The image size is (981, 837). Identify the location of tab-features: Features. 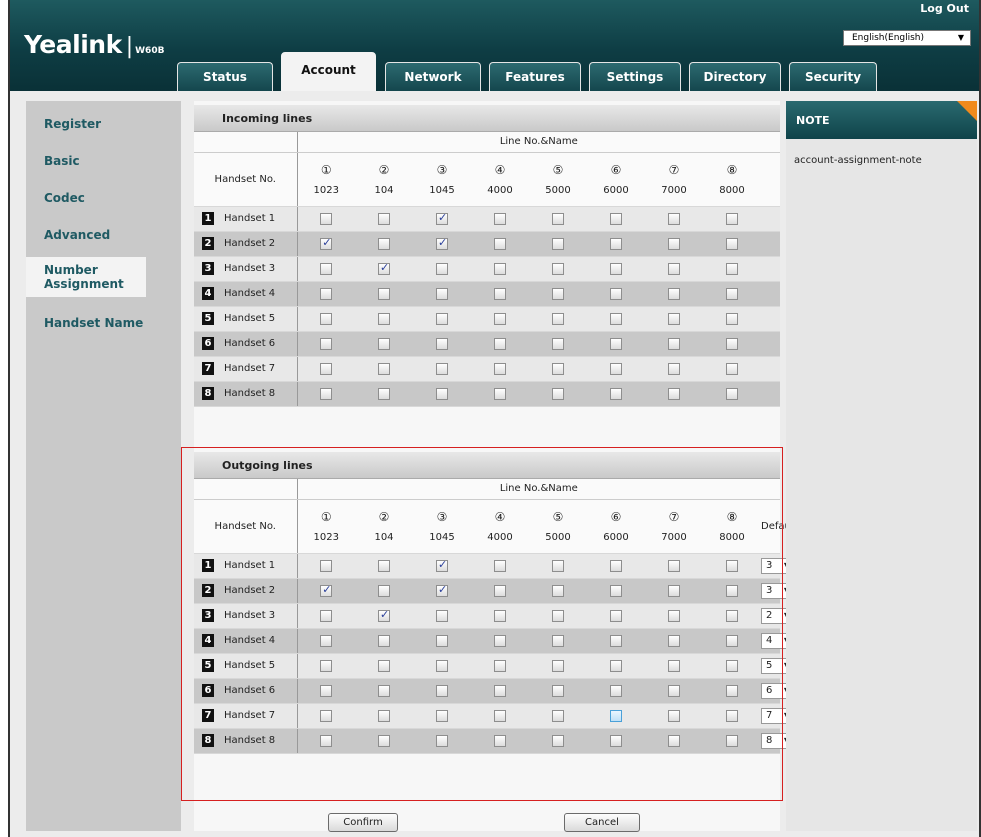
(535, 76).